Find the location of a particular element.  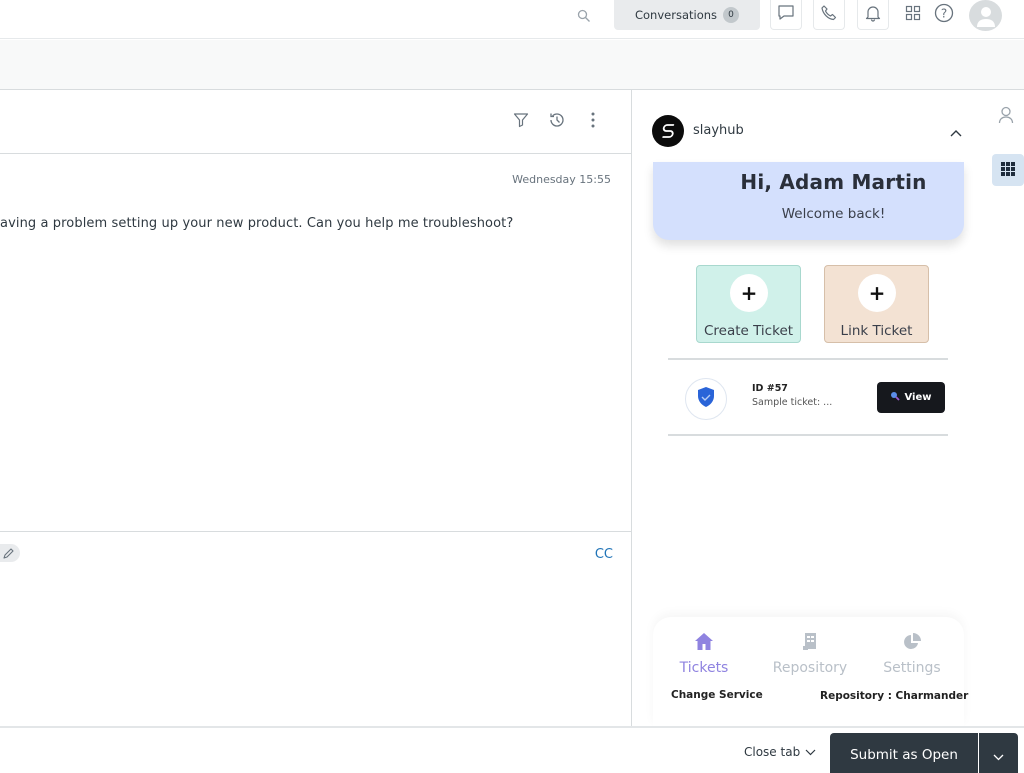

phone-icon is located at coordinates (829, 15).